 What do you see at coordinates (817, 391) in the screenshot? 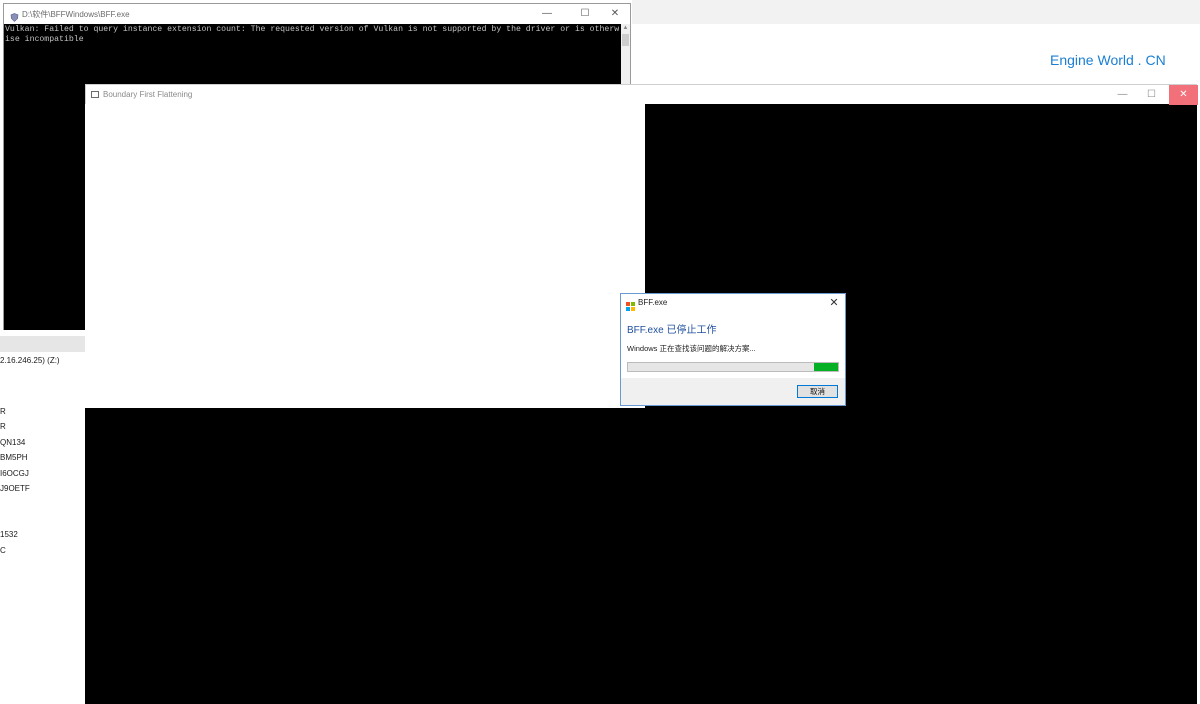
I see `cancel-button: 取消` at bounding box center [817, 391].